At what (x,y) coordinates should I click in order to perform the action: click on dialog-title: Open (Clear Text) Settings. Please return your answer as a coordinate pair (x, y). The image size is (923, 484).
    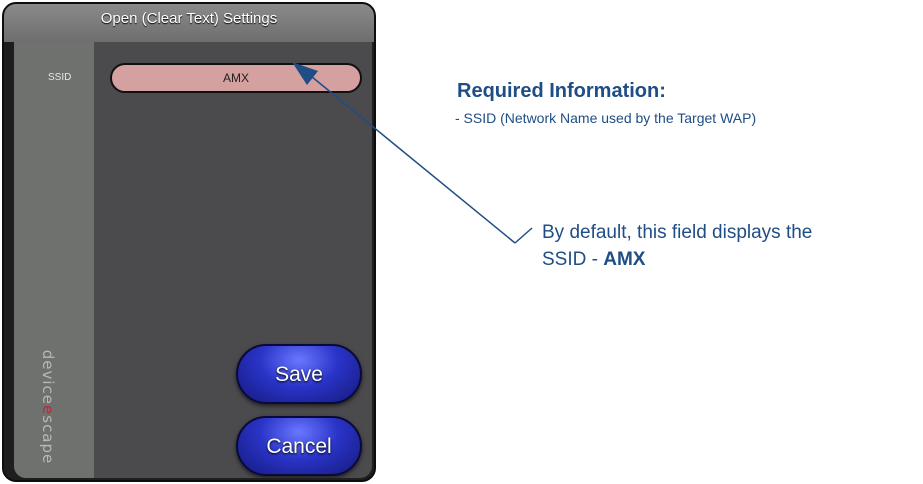
    Looking at the image, I should click on (189, 23).